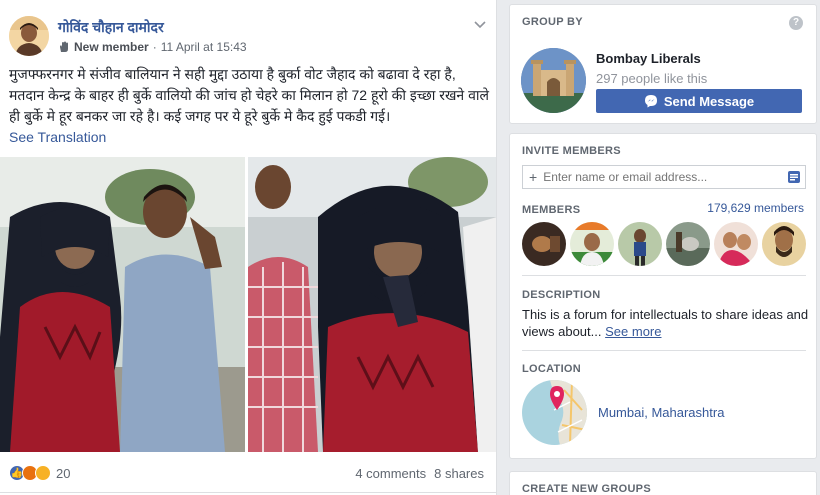  What do you see at coordinates (552, 22) in the screenshot?
I see `group-by-title: GROUP BY` at bounding box center [552, 22].